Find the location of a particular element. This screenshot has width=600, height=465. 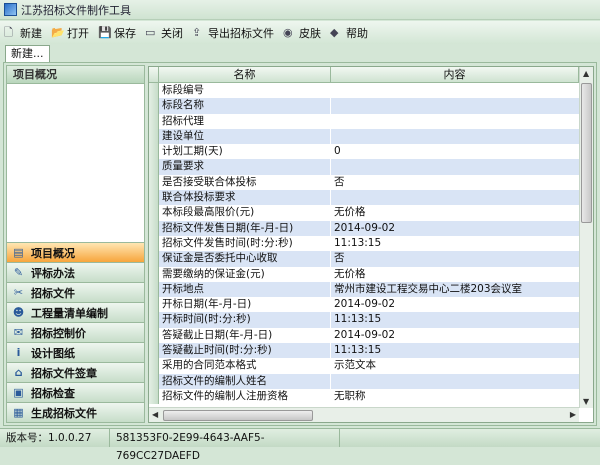

table-row: 招标文件发售日期(年-月-日) 2014-09-02 is located at coordinates (364, 228).